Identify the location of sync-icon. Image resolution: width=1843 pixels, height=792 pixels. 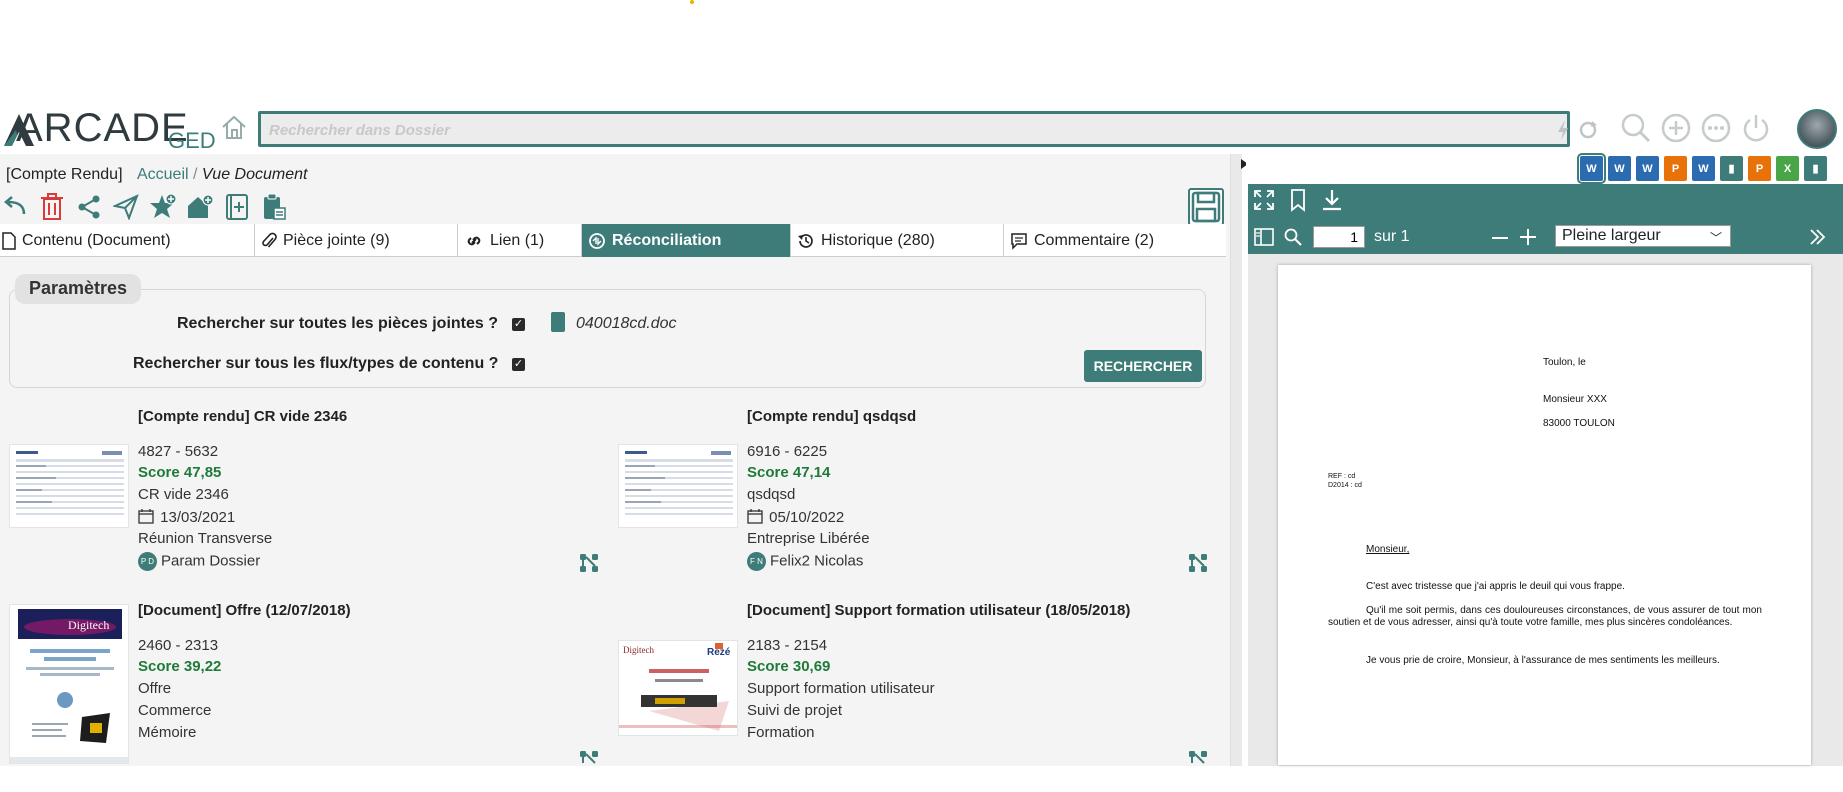
(1588, 130).